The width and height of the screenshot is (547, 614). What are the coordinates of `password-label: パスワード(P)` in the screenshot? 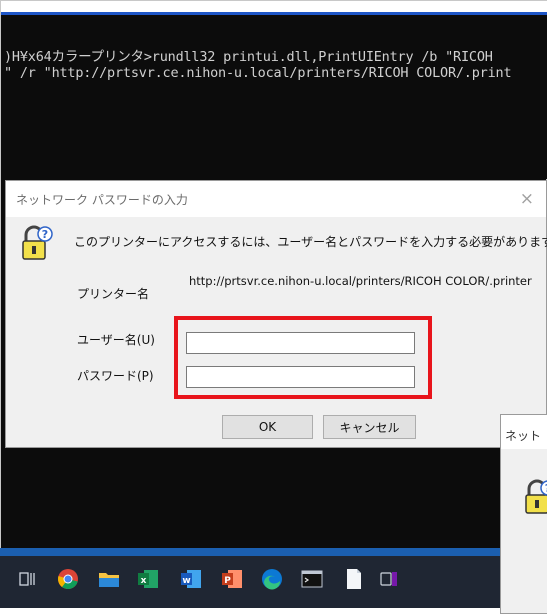 It's located at (115, 376).